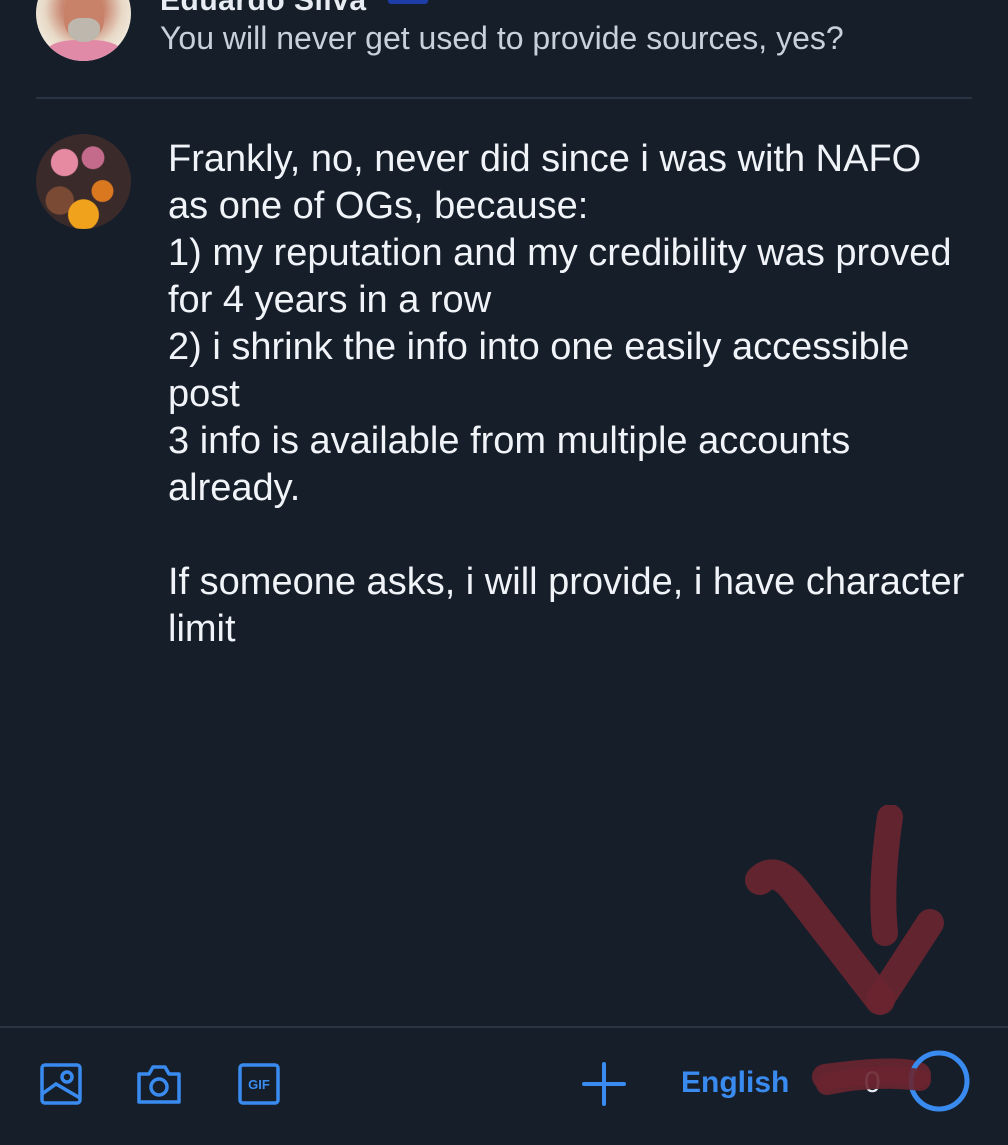  I want to click on replied-author-name: Eduardo Silva, so click(263, 8).